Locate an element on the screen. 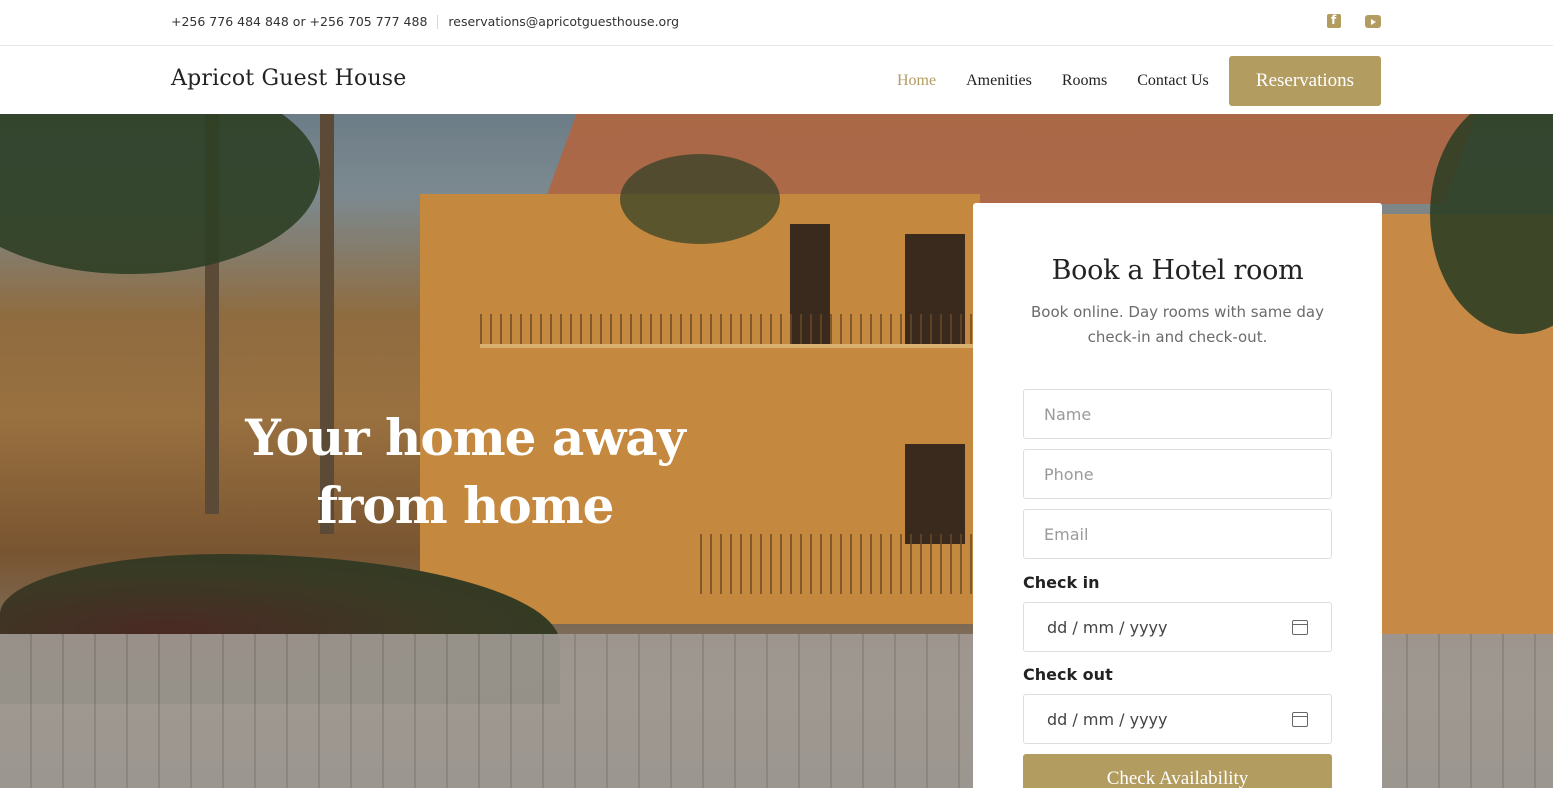 The height and width of the screenshot is (788, 1553). social-links is located at coordinates (1354, 20).